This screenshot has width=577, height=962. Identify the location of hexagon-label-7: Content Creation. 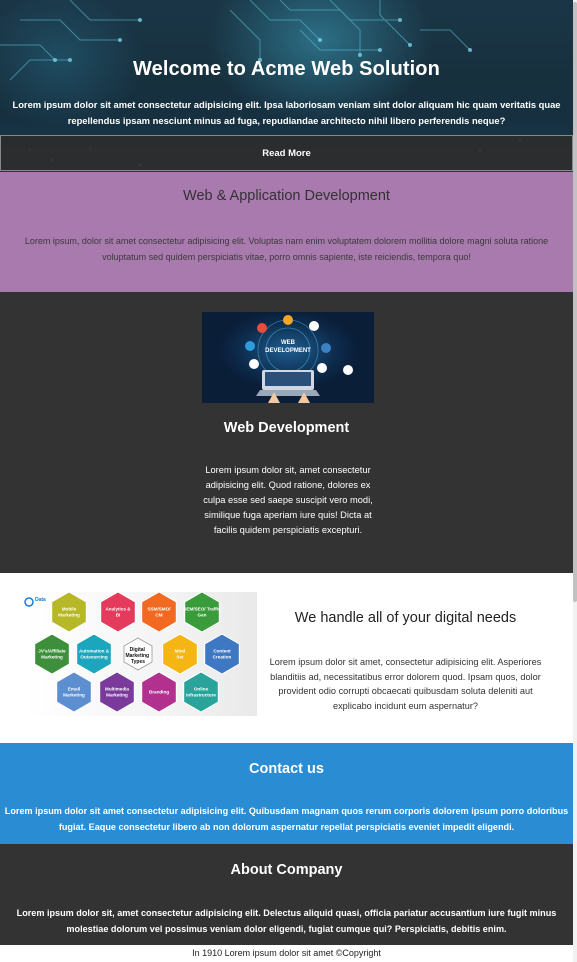
(222, 654).